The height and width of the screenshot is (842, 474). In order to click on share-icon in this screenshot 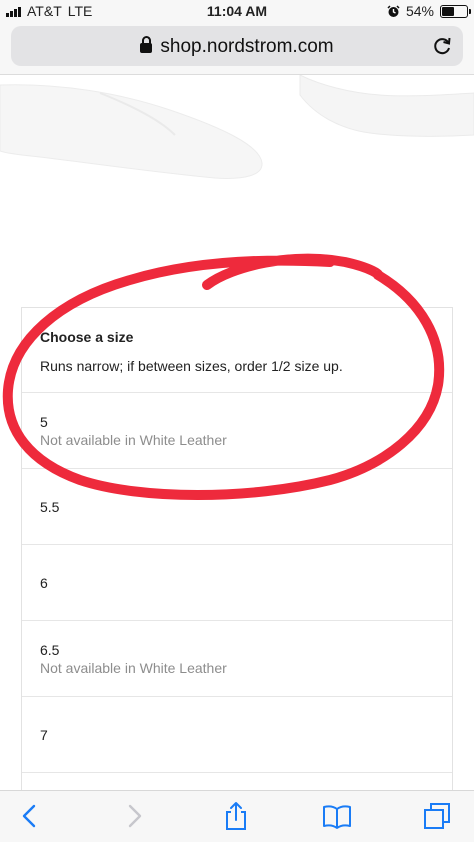, I will do `click(236, 816)`.